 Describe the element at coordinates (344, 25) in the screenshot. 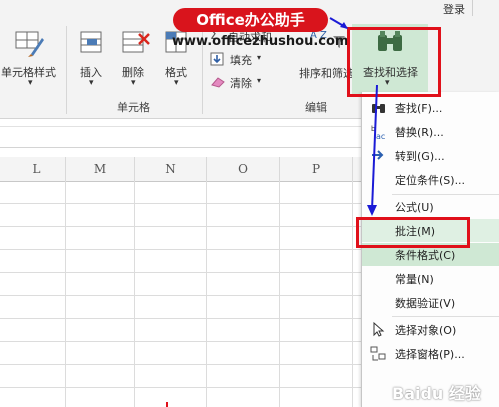

I see `arrow-badge-to-button-head` at that location.